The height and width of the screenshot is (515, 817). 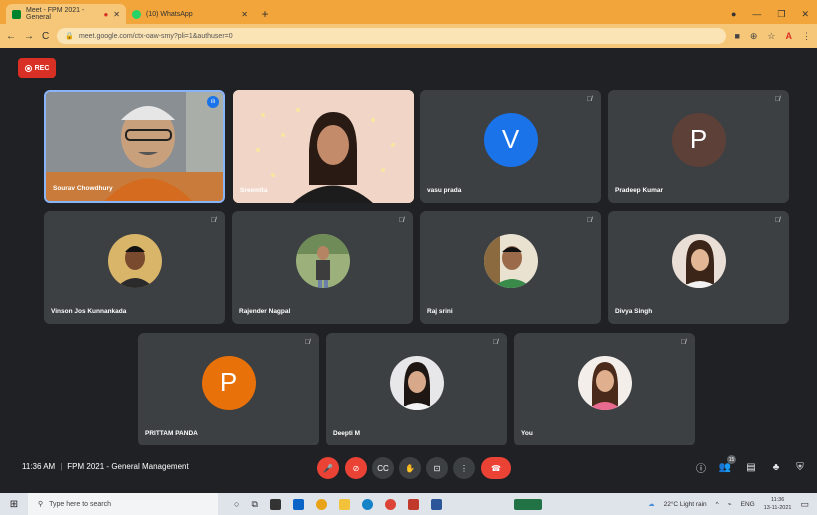 What do you see at coordinates (298, 504) in the screenshot?
I see `mail-icon` at bounding box center [298, 504].